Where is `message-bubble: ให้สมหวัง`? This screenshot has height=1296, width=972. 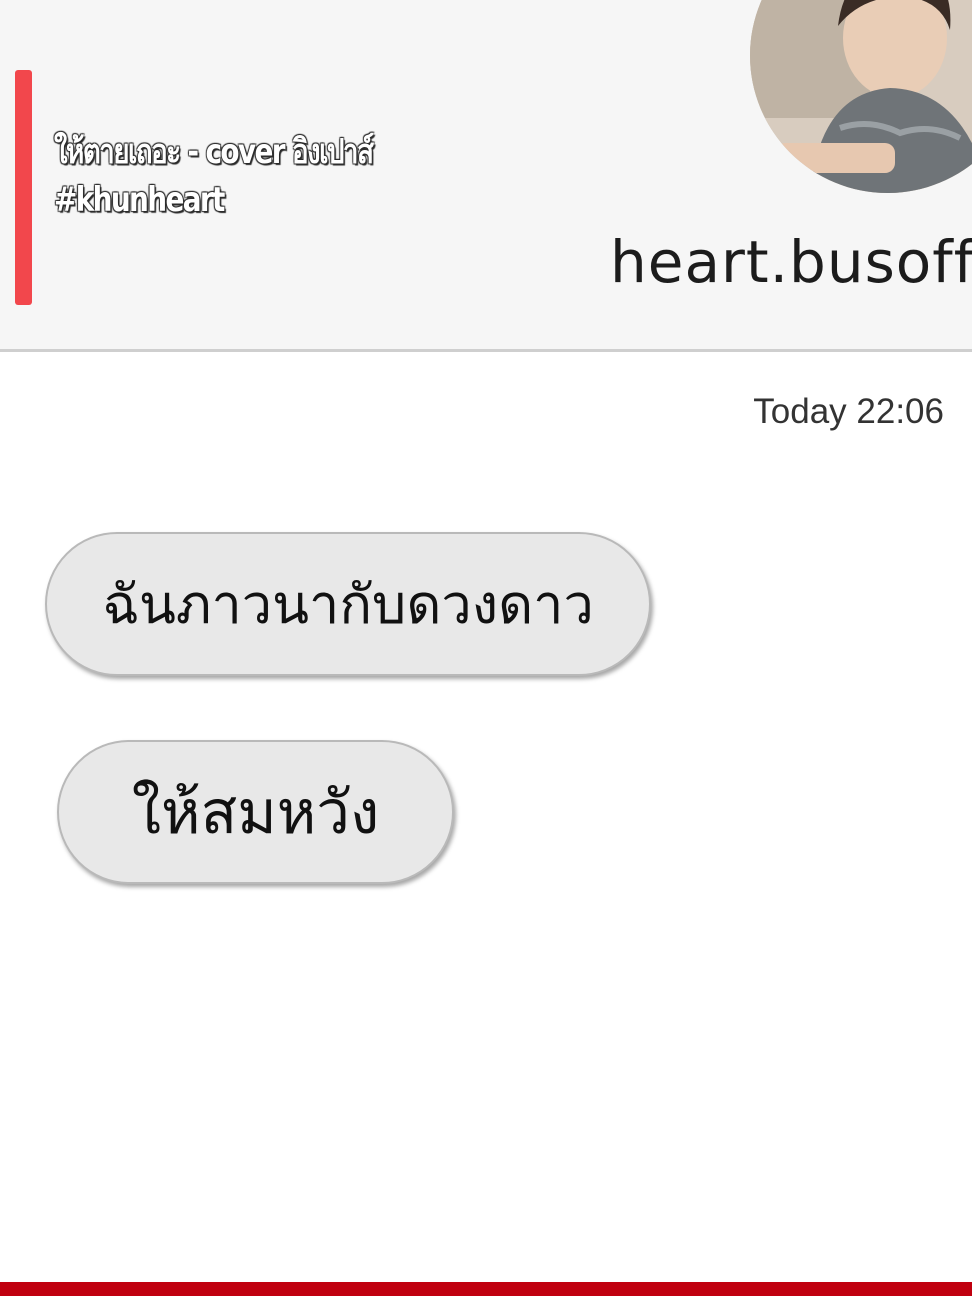
message-bubble: ให้สมหวัง is located at coordinates (255, 812).